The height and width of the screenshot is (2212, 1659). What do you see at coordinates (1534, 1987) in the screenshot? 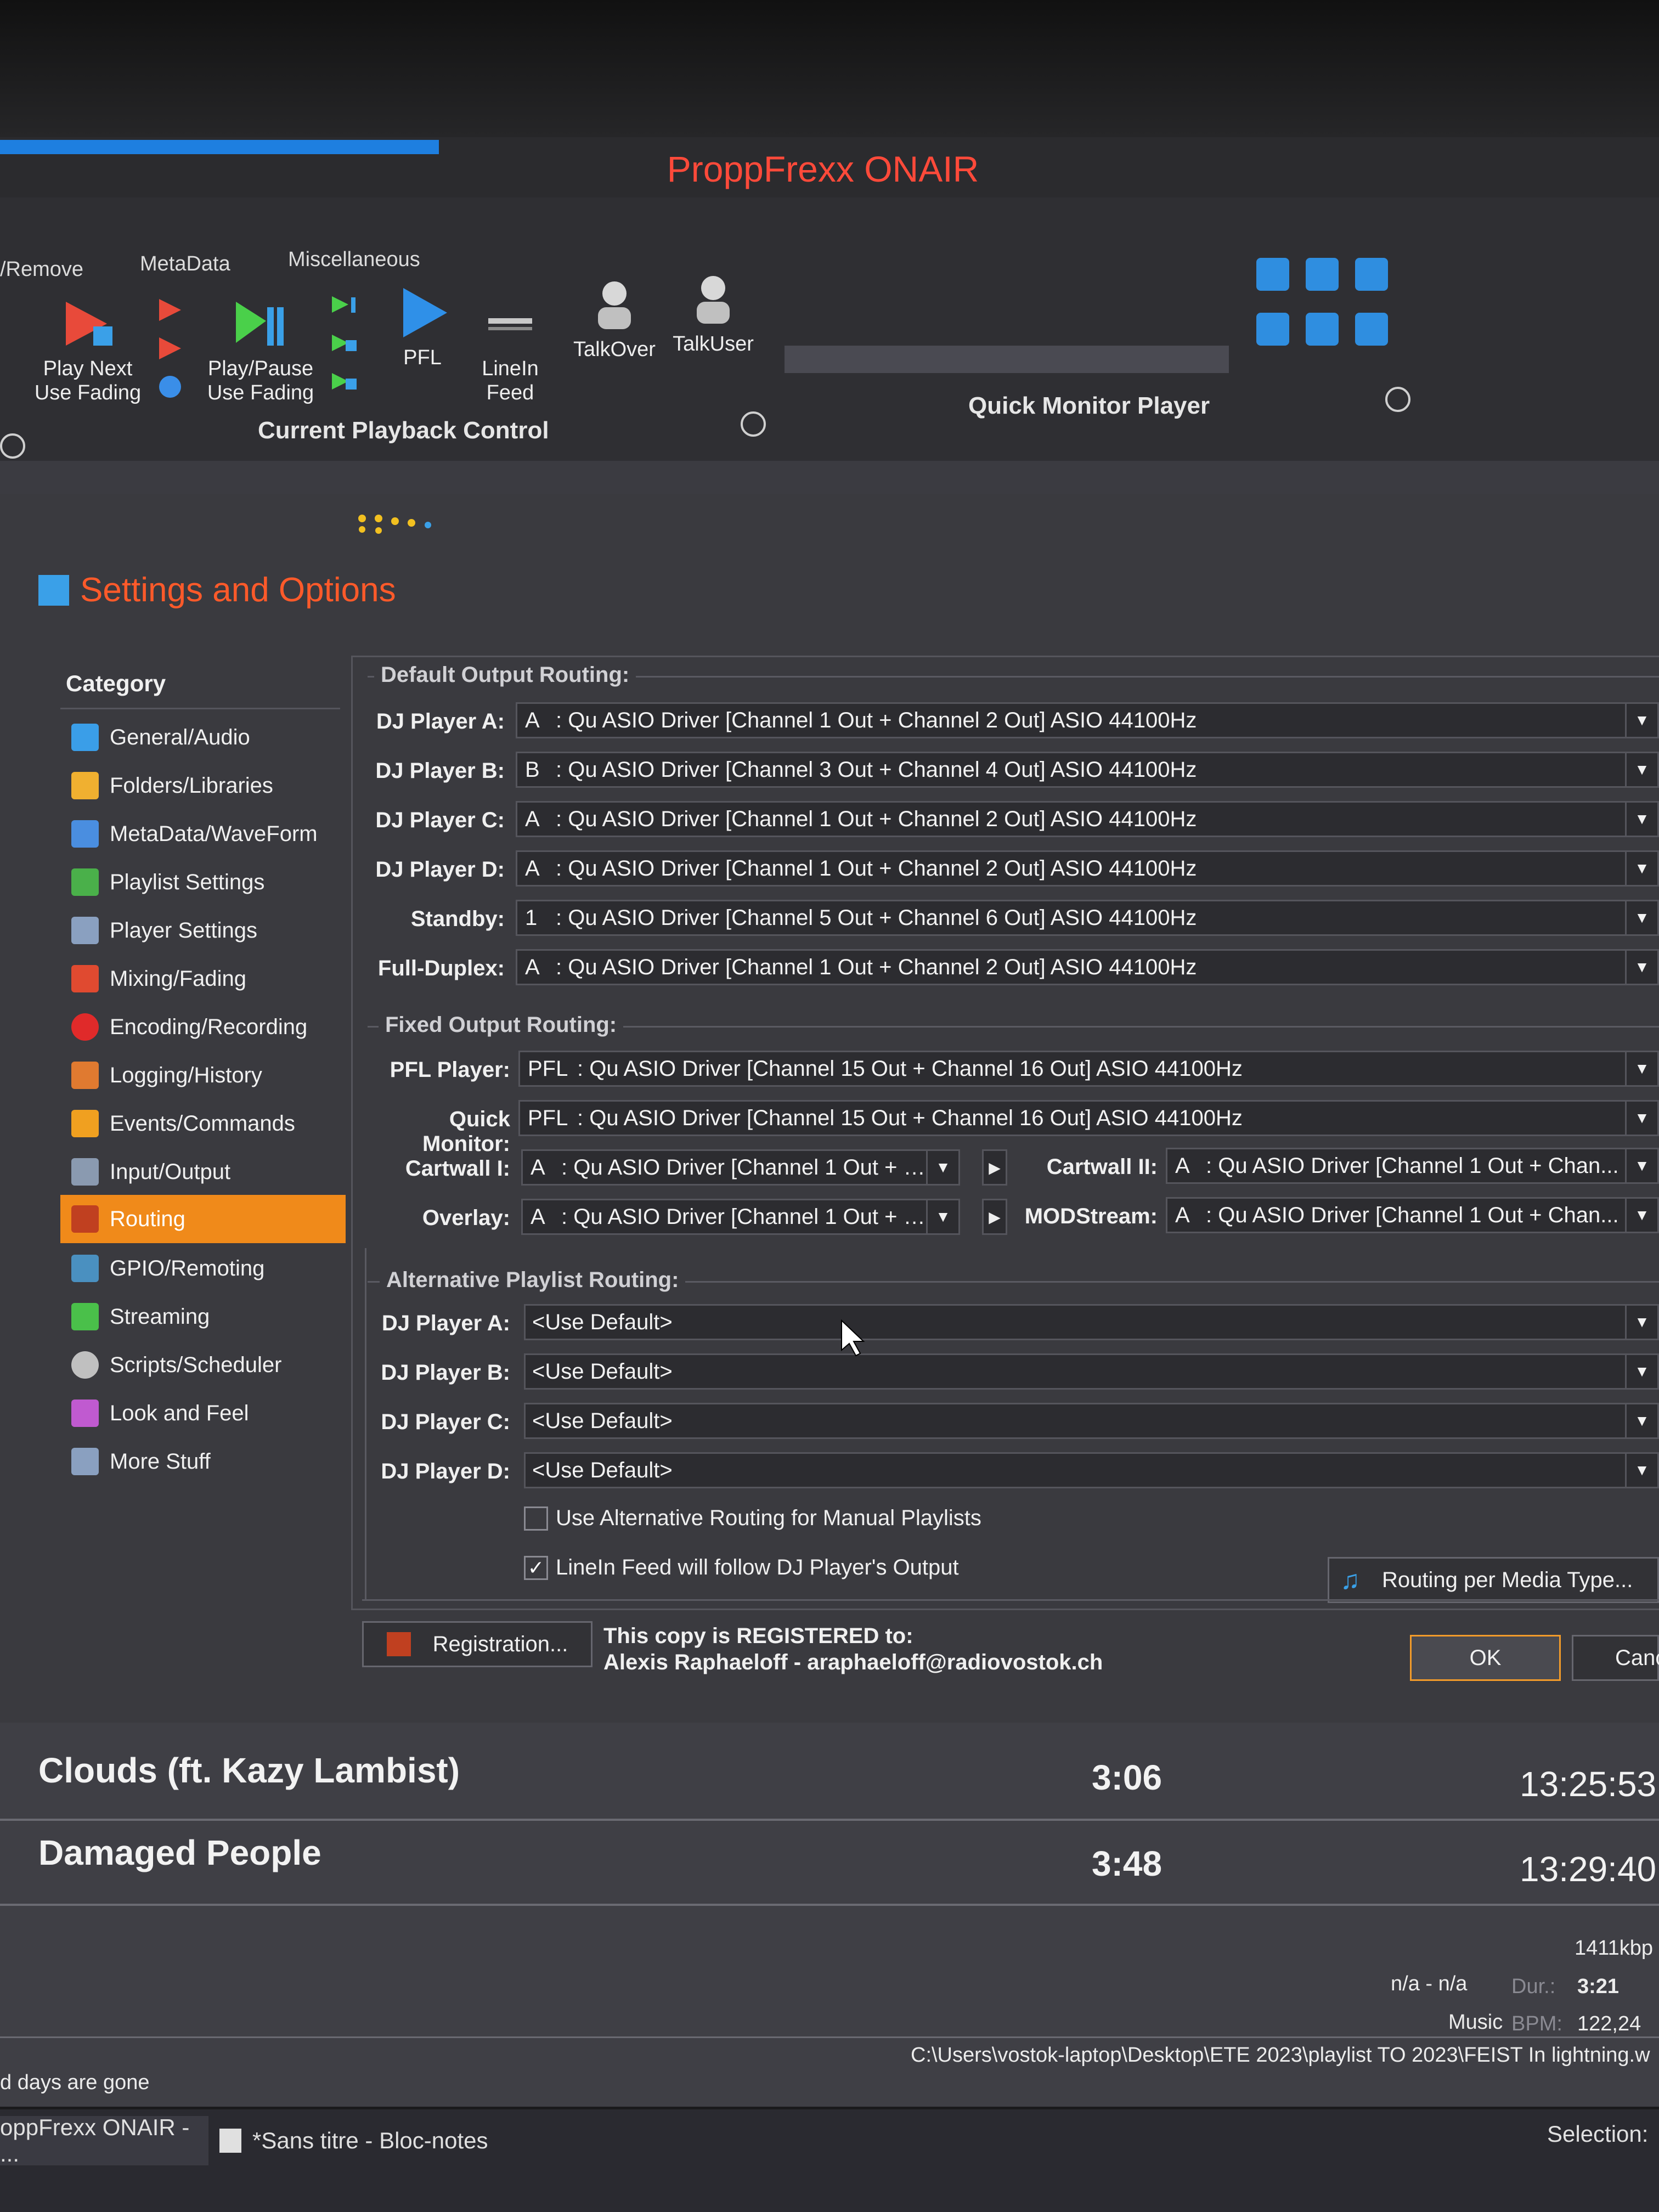
I see `dur-label: Dur.:` at bounding box center [1534, 1987].